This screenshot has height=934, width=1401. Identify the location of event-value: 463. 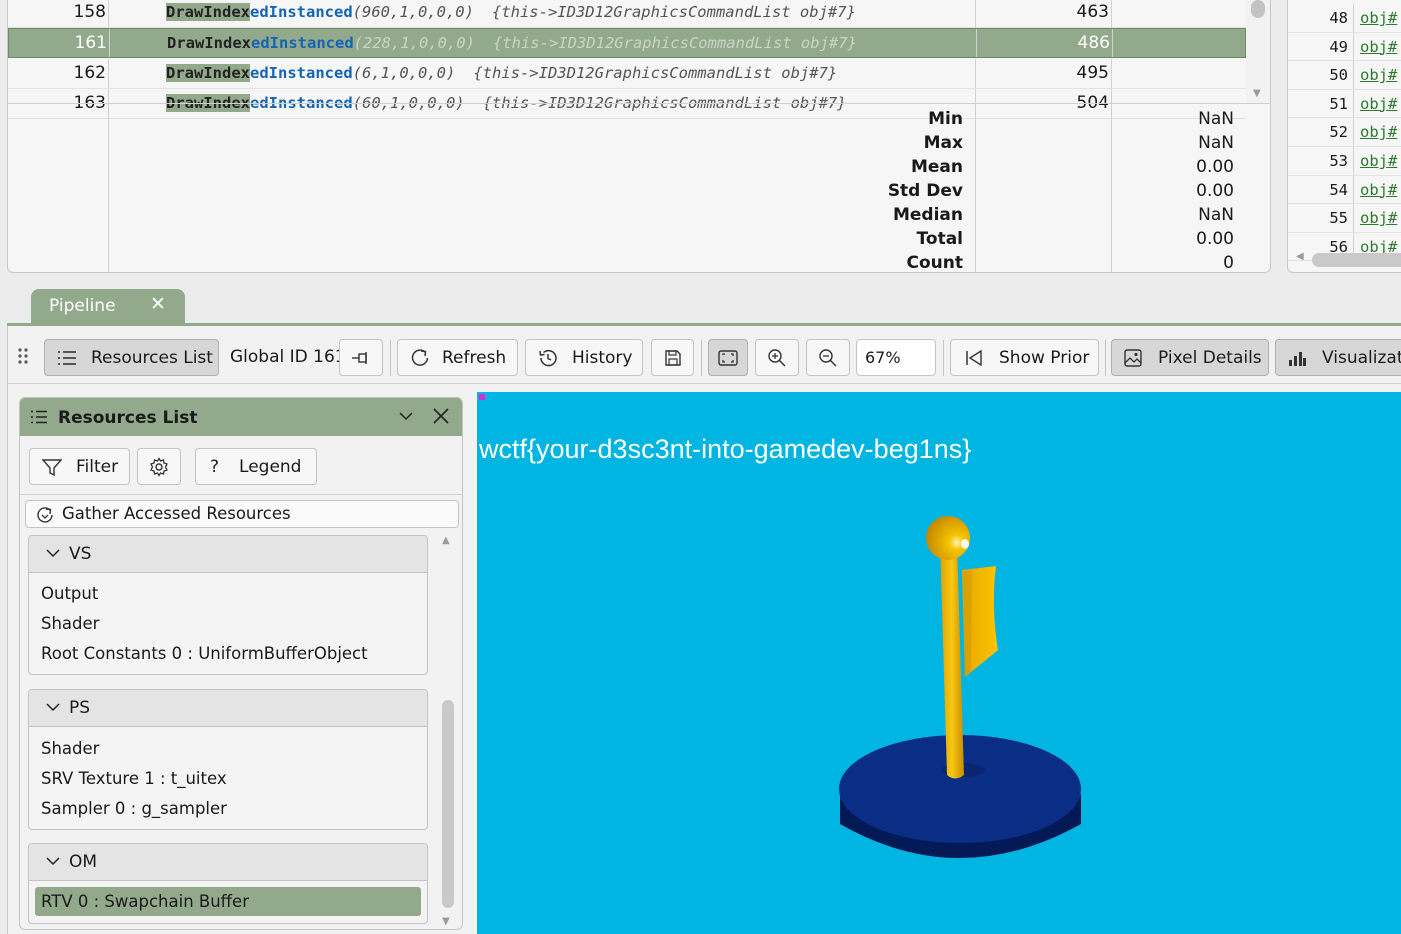
(1092, 12).